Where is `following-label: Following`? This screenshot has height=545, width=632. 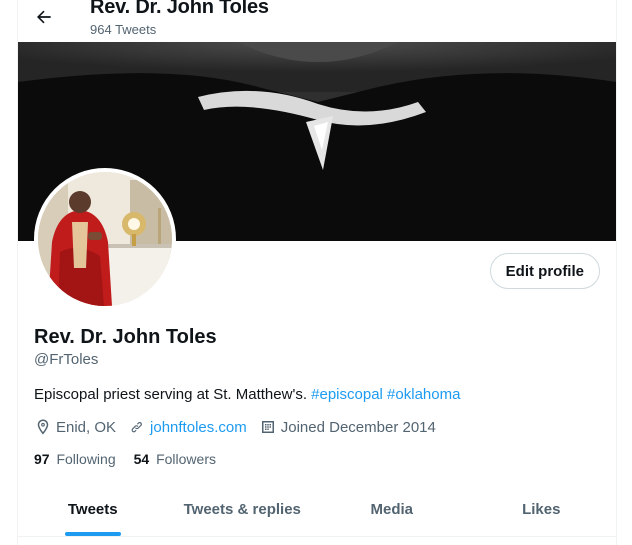 following-label: Following is located at coordinates (86, 459).